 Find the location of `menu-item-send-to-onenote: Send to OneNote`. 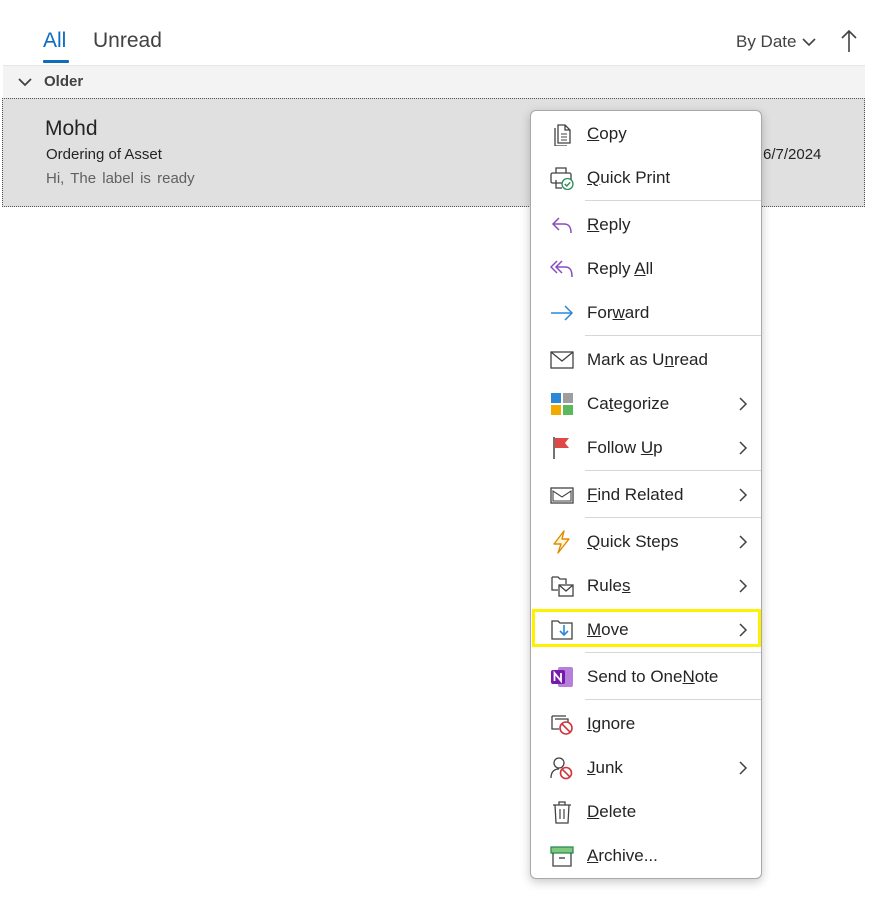

menu-item-send-to-onenote: Send to OneNote is located at coordinates (646, 677).